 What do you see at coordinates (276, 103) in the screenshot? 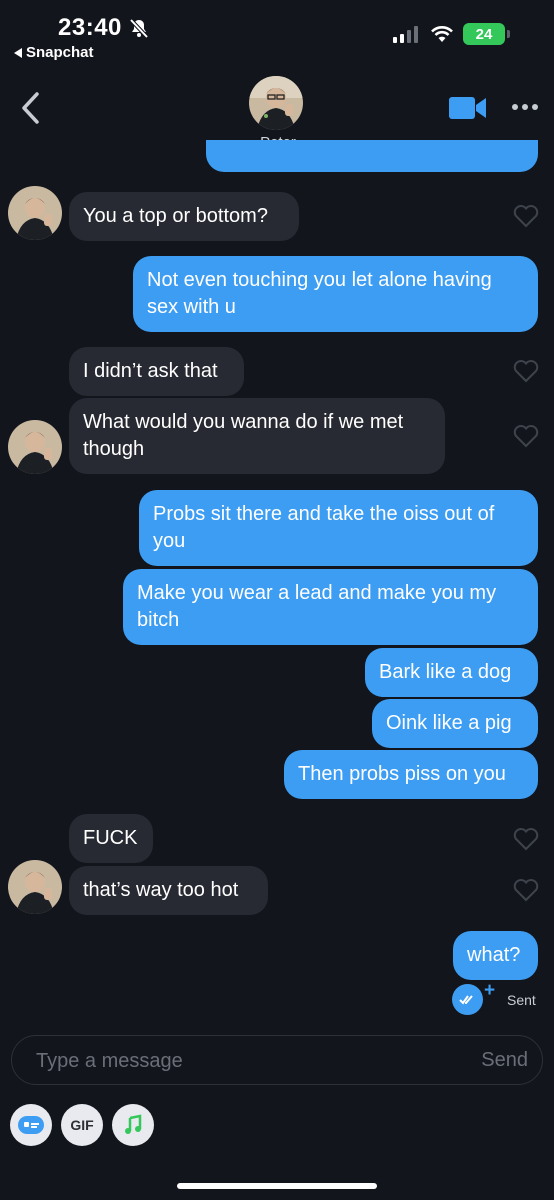
I see `contact-avatar` at bounding box center [276, 103].